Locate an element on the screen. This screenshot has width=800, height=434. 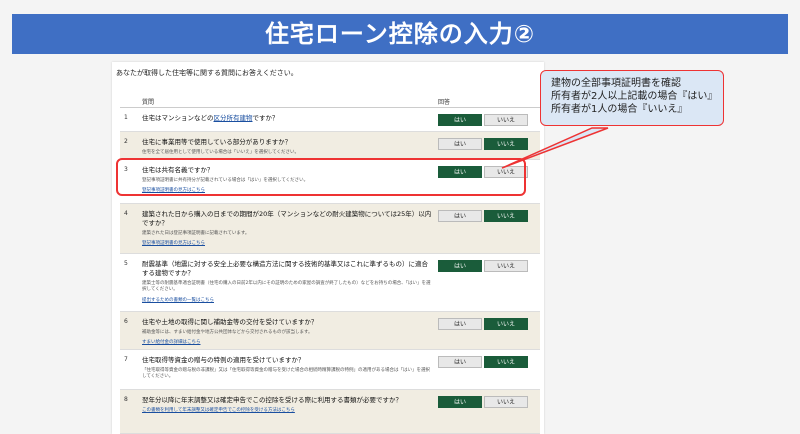
question-number: 5 is located at coordinates (126, 263).